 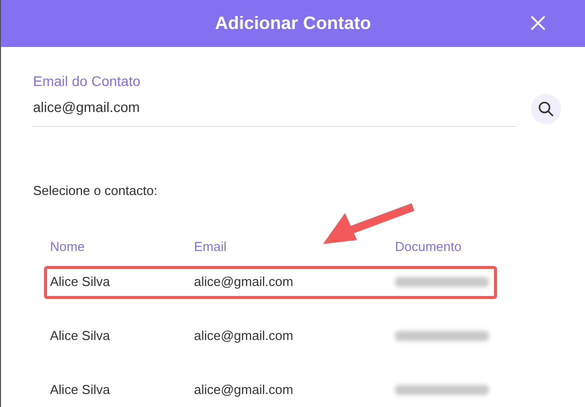 What do you see at coordinates (68, 247) in the screenshot?
I see `column-header: Nome` at bounding box center [68, 247].